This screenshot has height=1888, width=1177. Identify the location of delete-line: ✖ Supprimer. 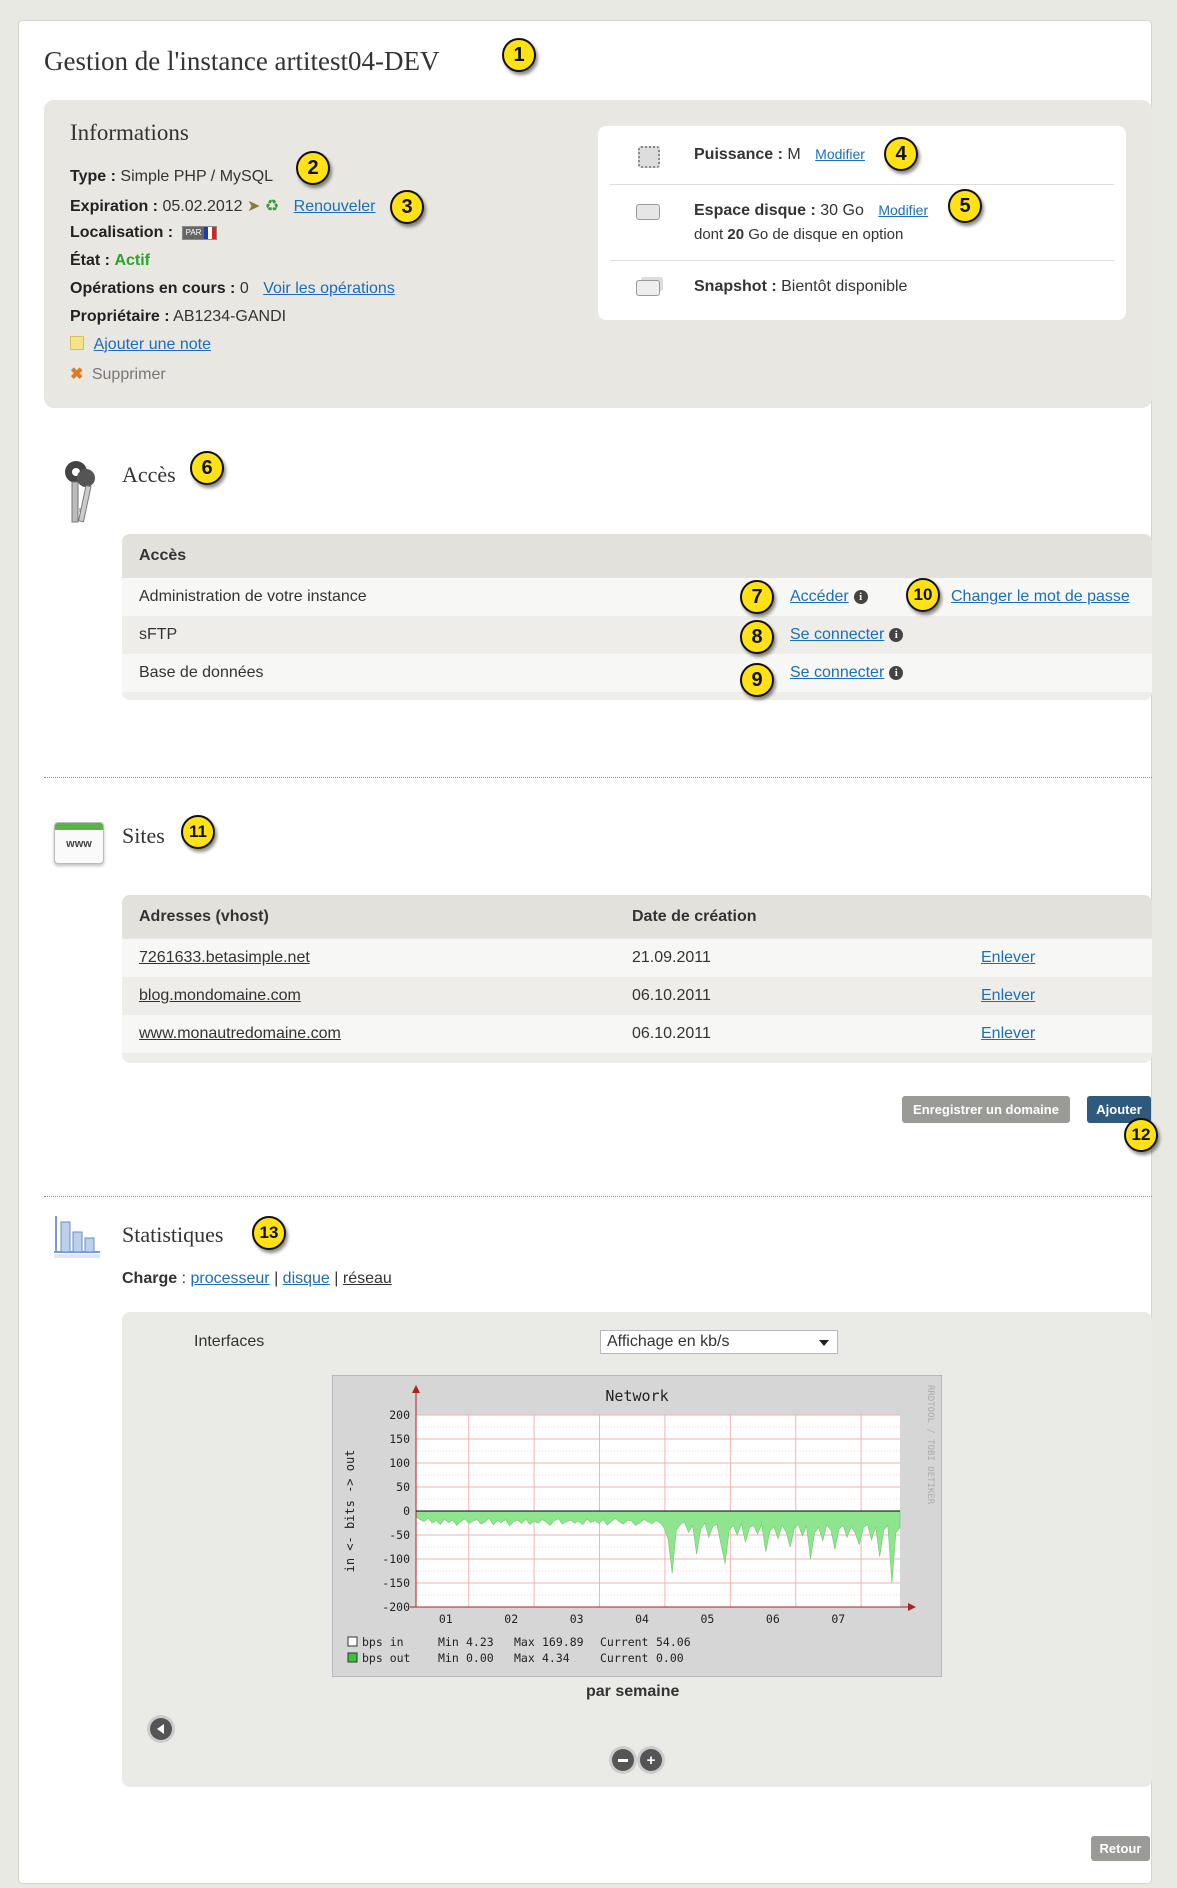
(118, 374).